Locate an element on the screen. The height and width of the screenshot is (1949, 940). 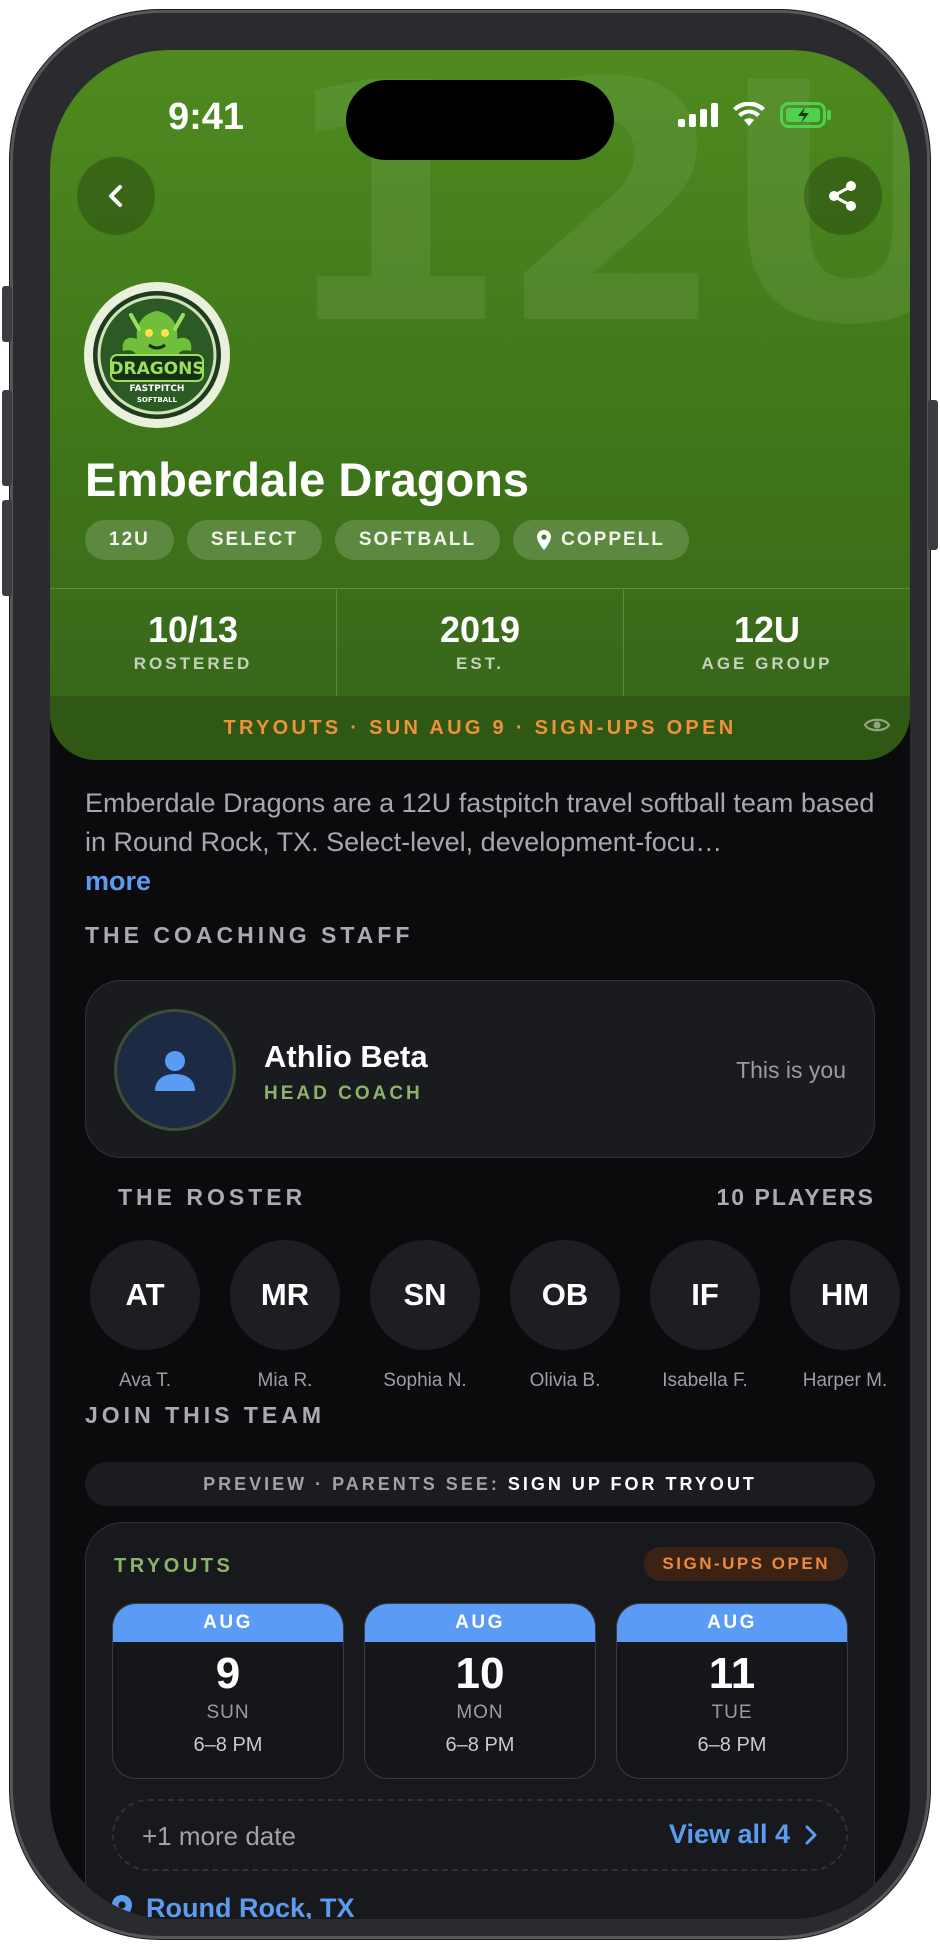
roster-player: SN Sophia N. is located at coordinates (425, 1316).